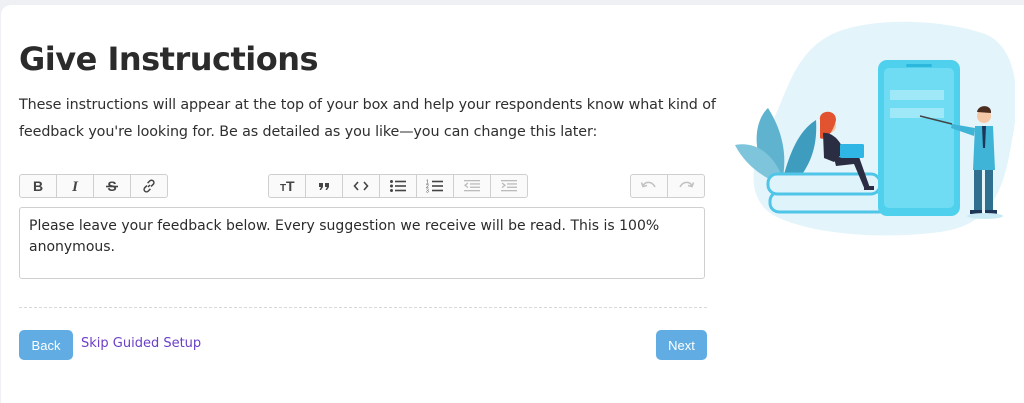 The height and width of the screenshot is (403, 1024). Describe the element at coordinates (681, 345) in the screenshot. I see `next-button: Next` at that location.